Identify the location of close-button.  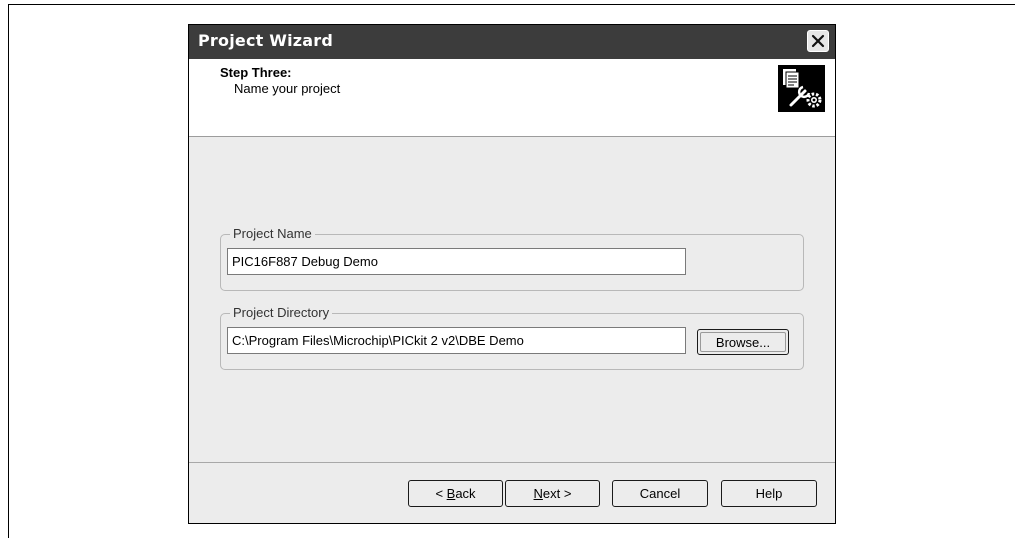
(818, 41).